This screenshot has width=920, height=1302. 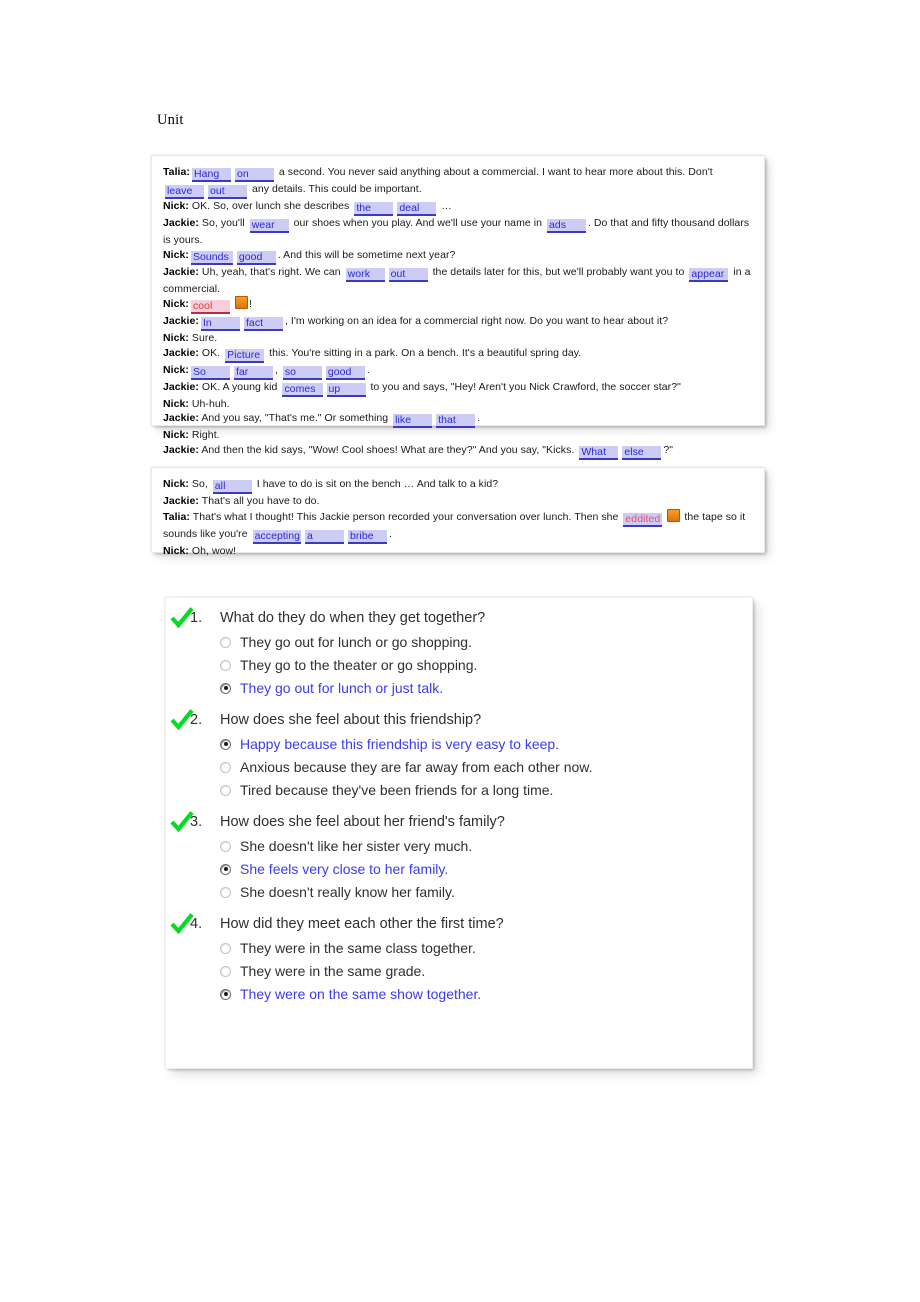 What do you see at coordinates (276, 536) in the screenshot?
I see `answer-blank: accepting` at bounding box center [276, 536].